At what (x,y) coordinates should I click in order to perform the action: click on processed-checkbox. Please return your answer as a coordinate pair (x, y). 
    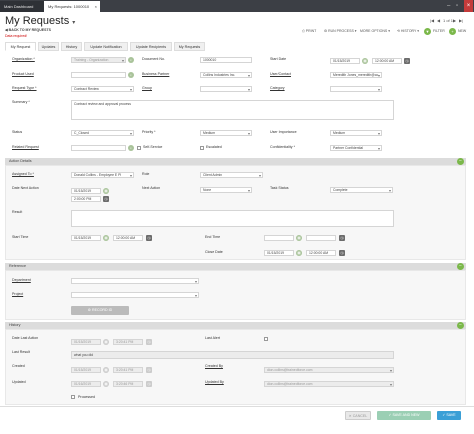
    Looking at the image, I should click on (73, 397).